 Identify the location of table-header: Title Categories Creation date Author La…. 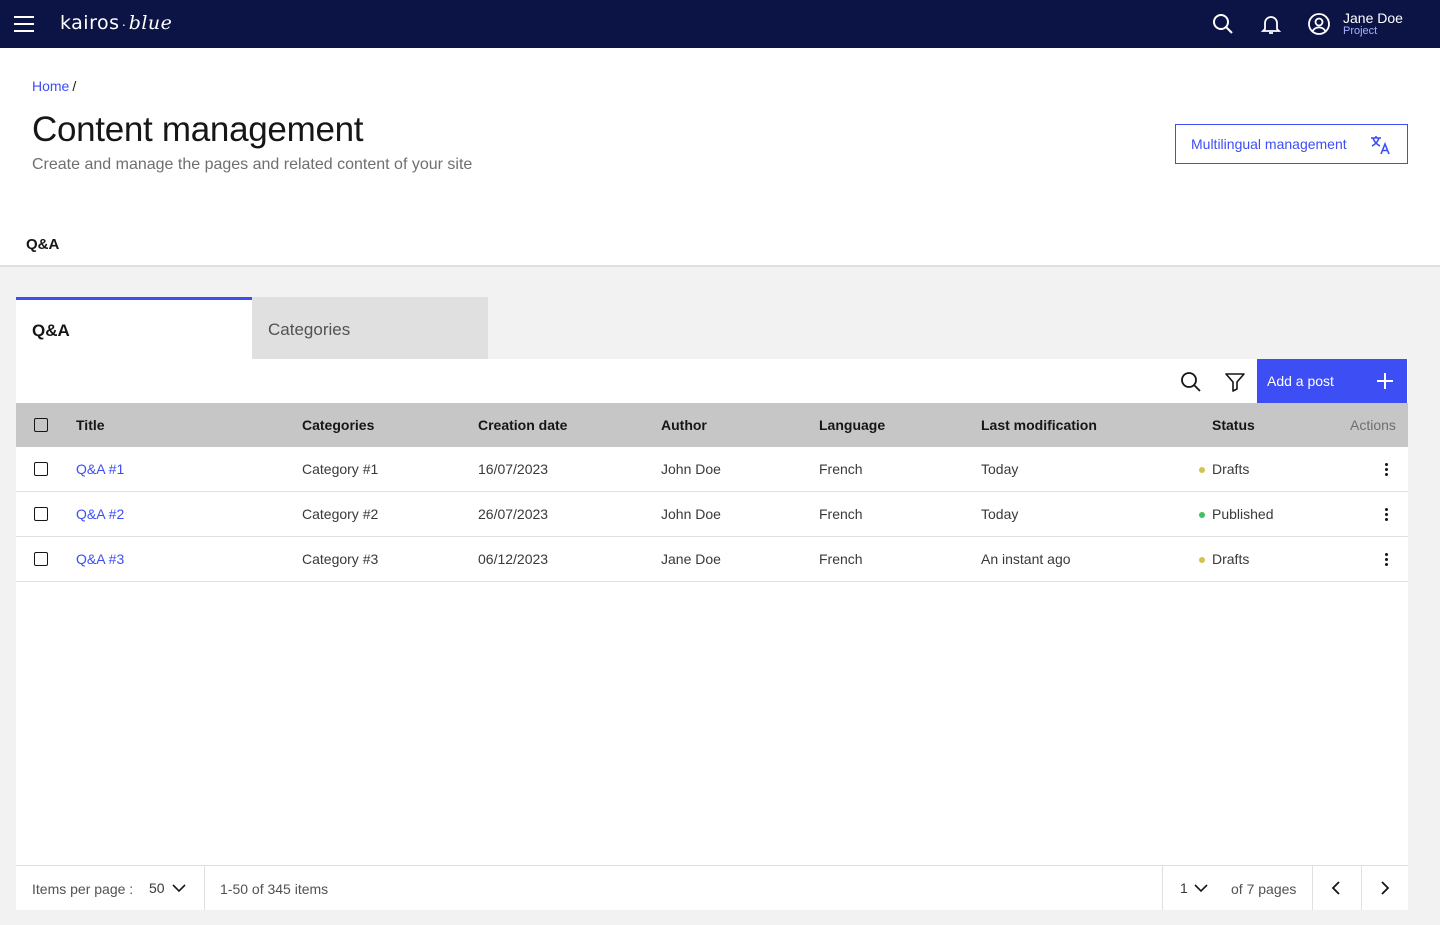
(712, 425).